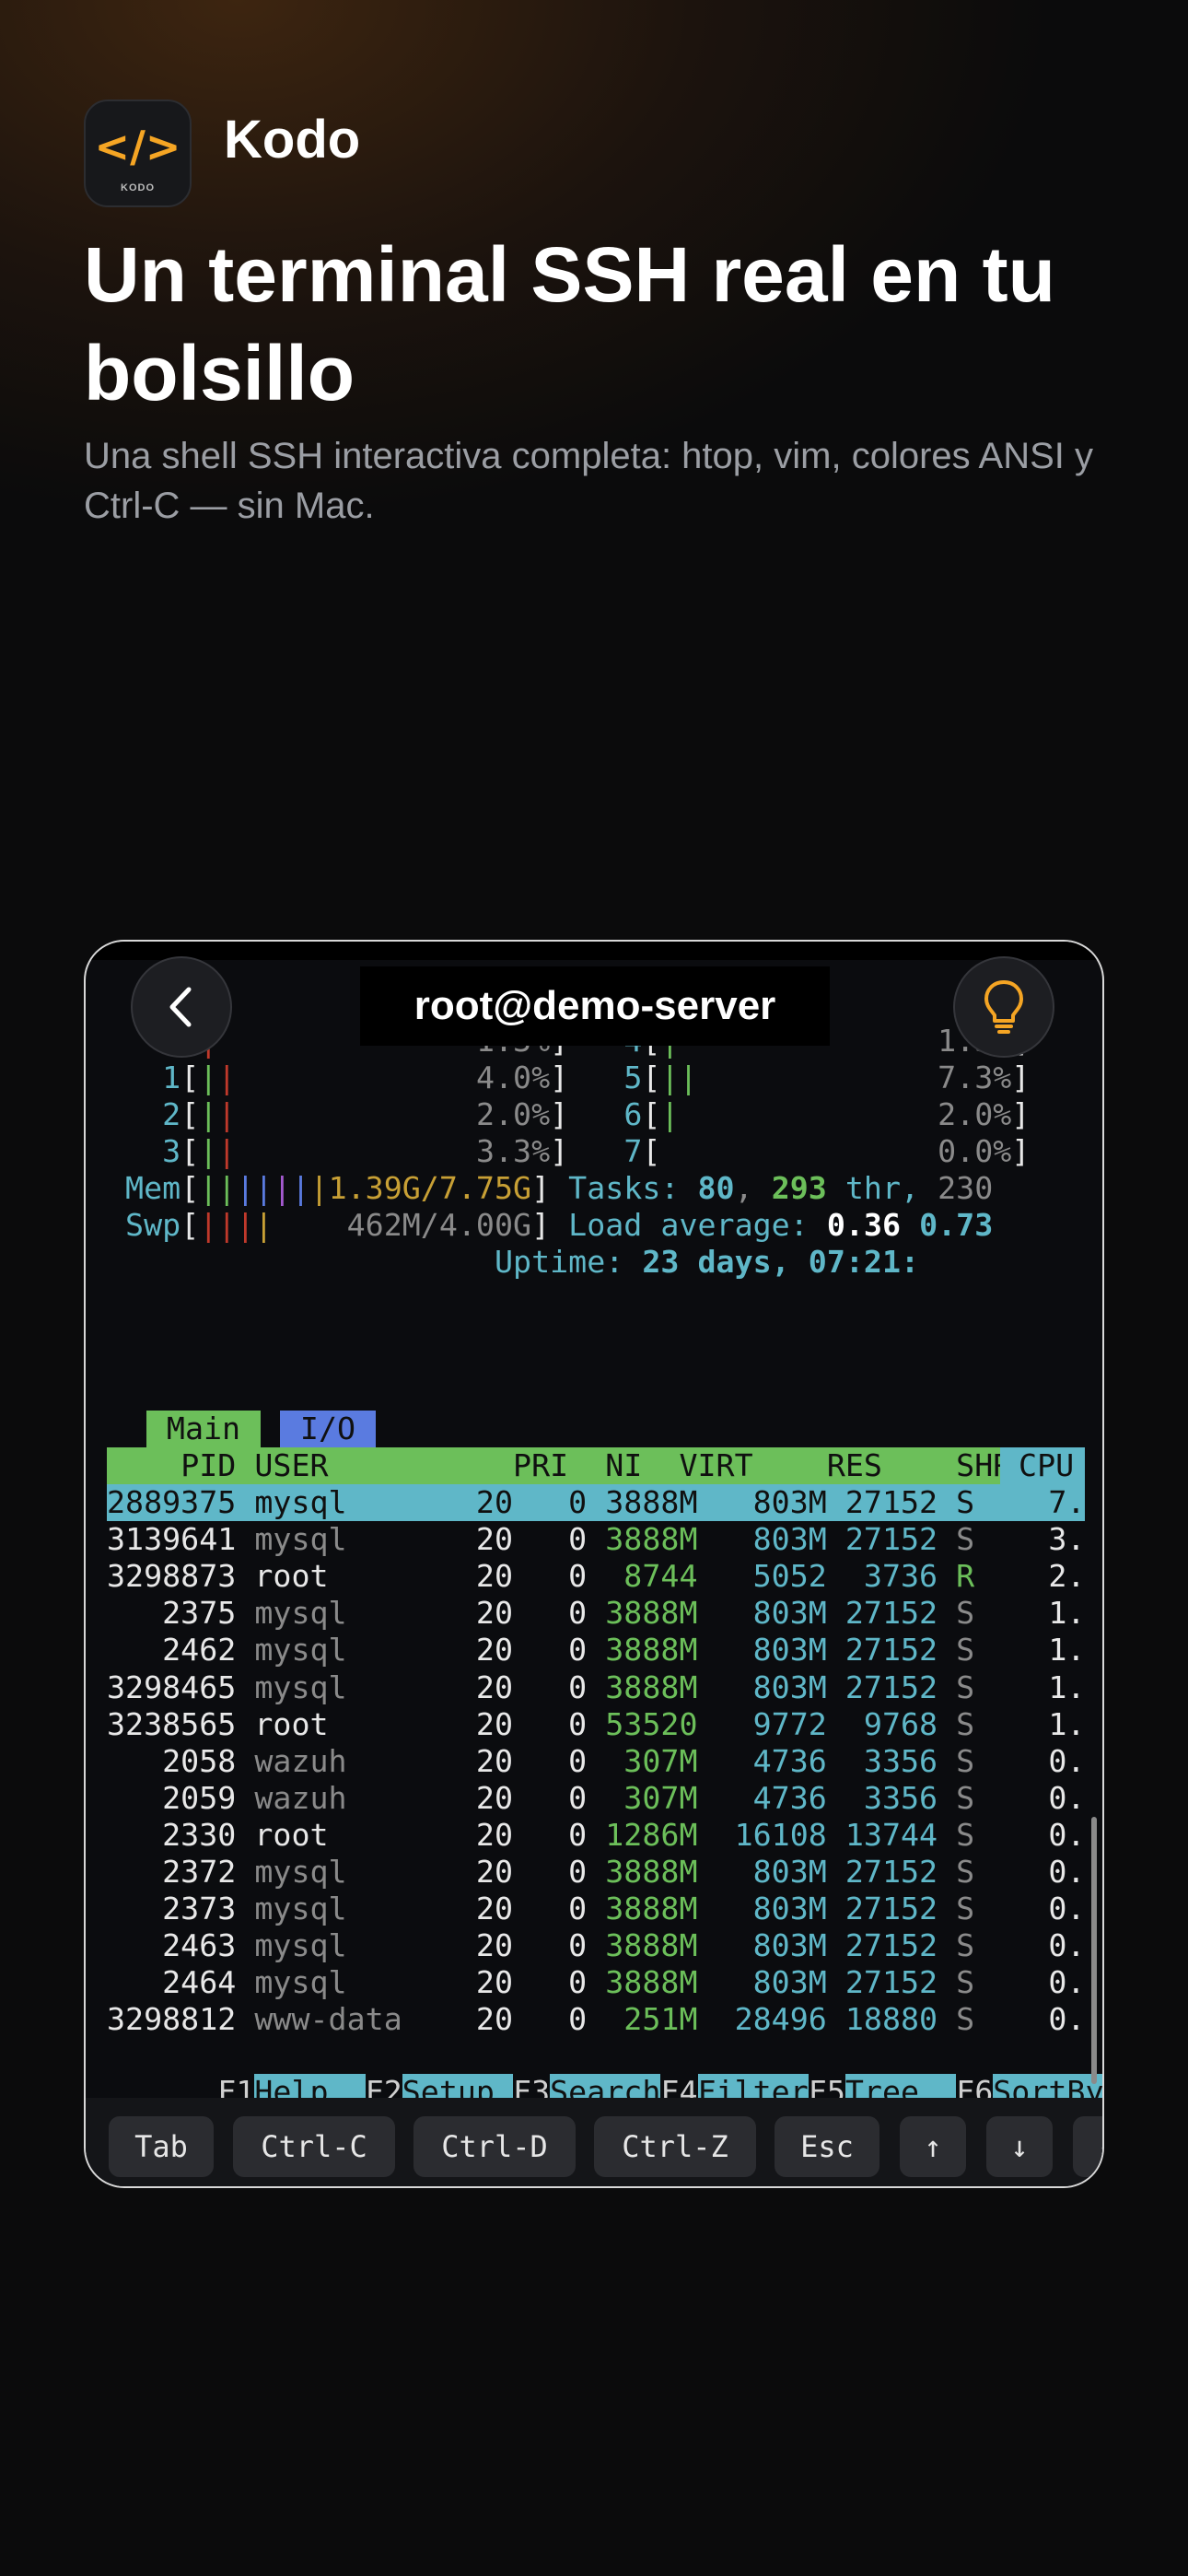 This screenshot has width=1188, height=2576. Describe the element at coordinates (172, 1945) in the screenshot. I see `cell-pid: 2463` at that location.